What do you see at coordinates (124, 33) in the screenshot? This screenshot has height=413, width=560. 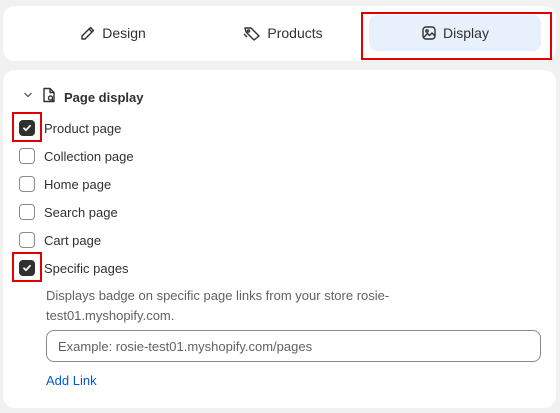 I see `tab-design-label: Design` at bounding box center [124, 33].